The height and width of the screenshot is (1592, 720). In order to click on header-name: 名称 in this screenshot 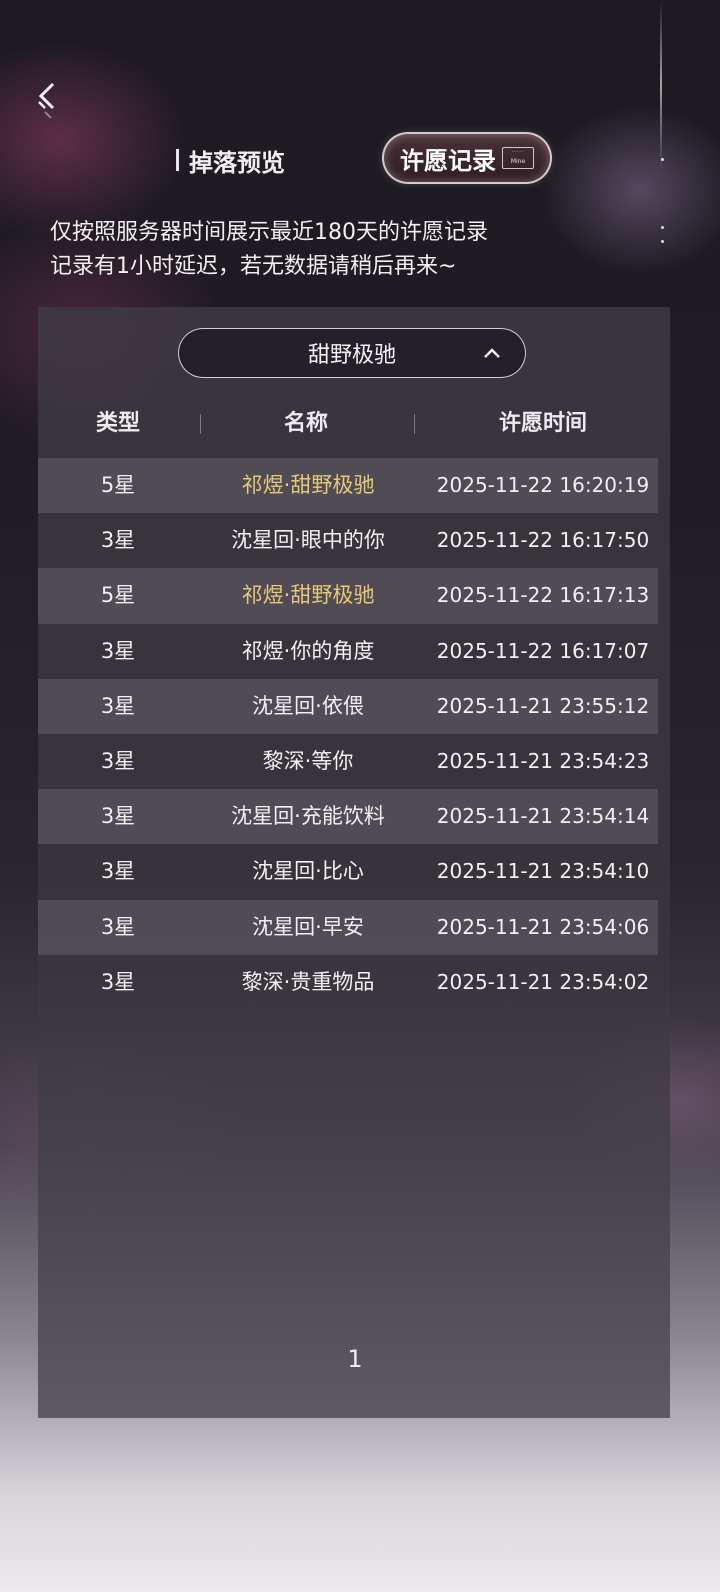, I will do `click(305, 423)`.